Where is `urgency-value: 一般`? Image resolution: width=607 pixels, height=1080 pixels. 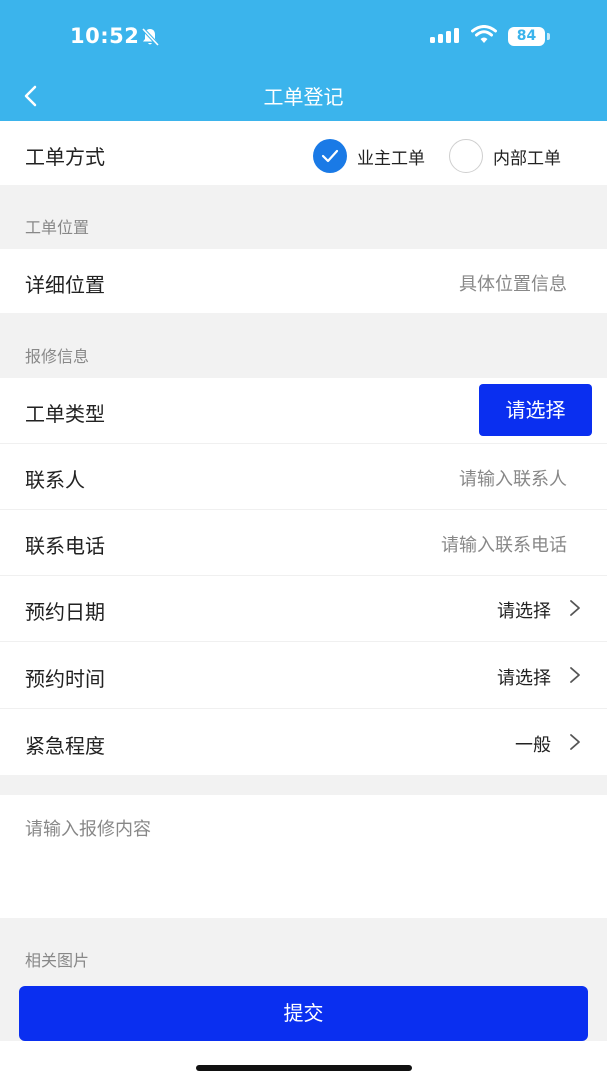 urgency-value: 一般 is located at coordinates (533, 744).